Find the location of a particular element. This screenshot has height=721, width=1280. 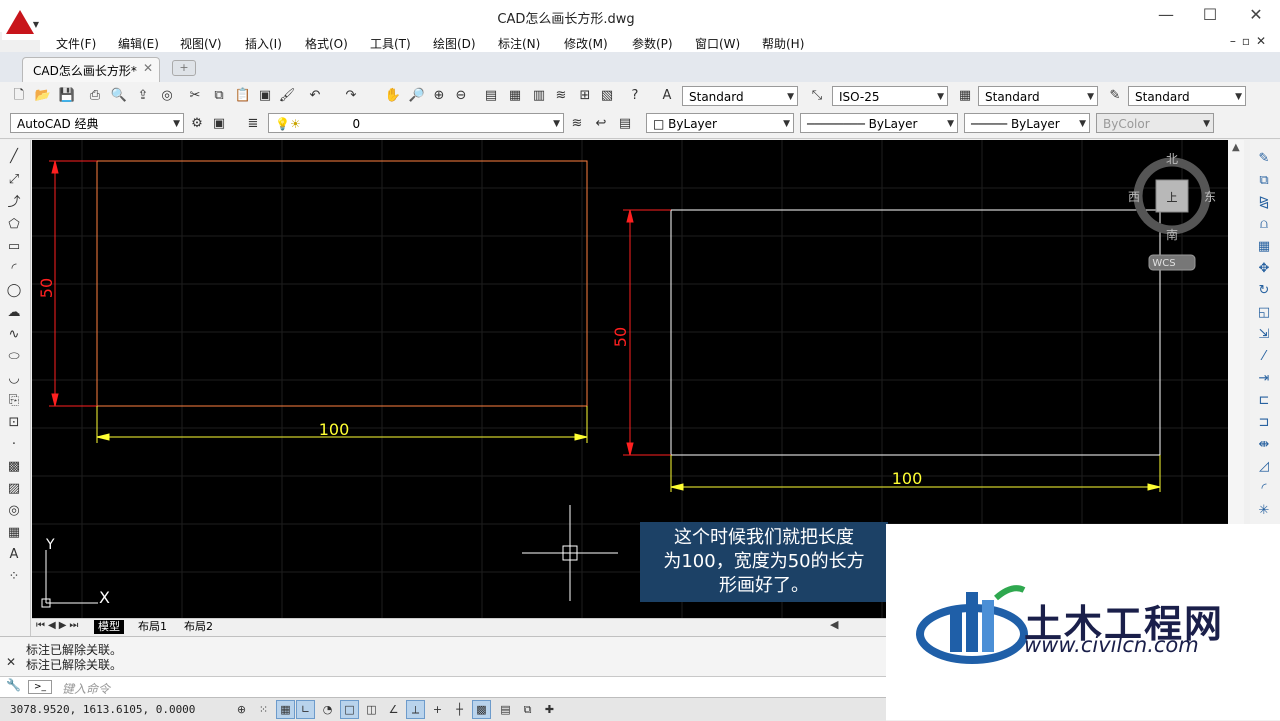

polygon-icon: ⬠ is located at coordinates (14, 225).